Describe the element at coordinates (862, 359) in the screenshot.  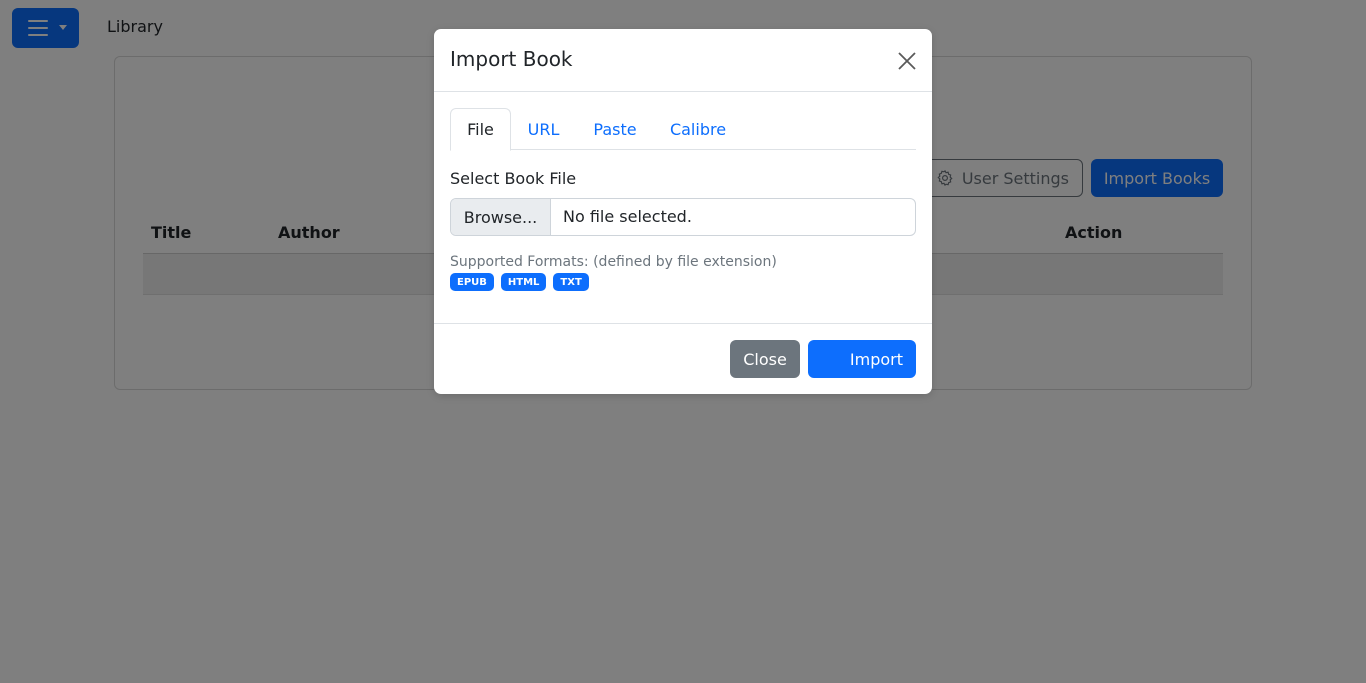
I see `import-button: Import` at that location.